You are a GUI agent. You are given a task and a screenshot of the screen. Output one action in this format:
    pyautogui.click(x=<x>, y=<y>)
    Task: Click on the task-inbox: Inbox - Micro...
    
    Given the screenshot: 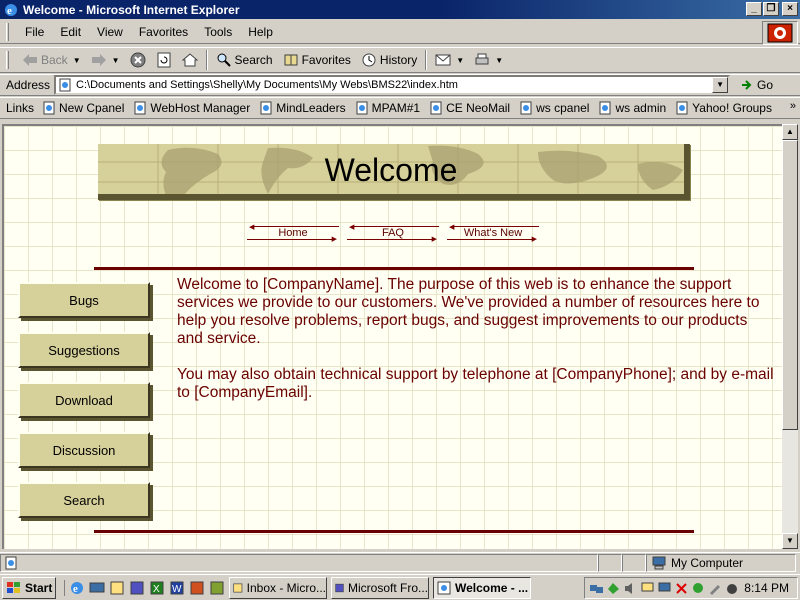 What is the action you would take?
    pyautogui.click(x=278, y=587)
    